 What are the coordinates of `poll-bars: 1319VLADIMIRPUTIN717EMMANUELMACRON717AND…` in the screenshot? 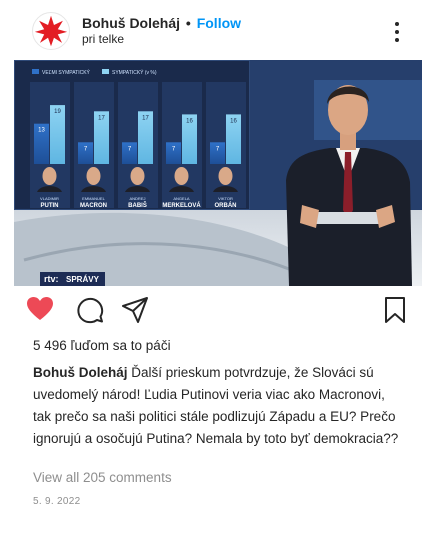 It's located at (138, 145).